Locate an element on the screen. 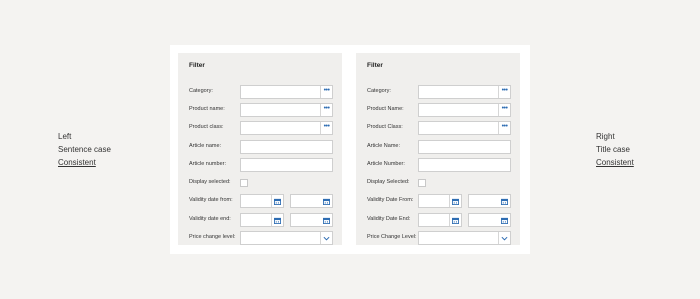  row-article-number: Article Number: is located at coordinates (438, 165).